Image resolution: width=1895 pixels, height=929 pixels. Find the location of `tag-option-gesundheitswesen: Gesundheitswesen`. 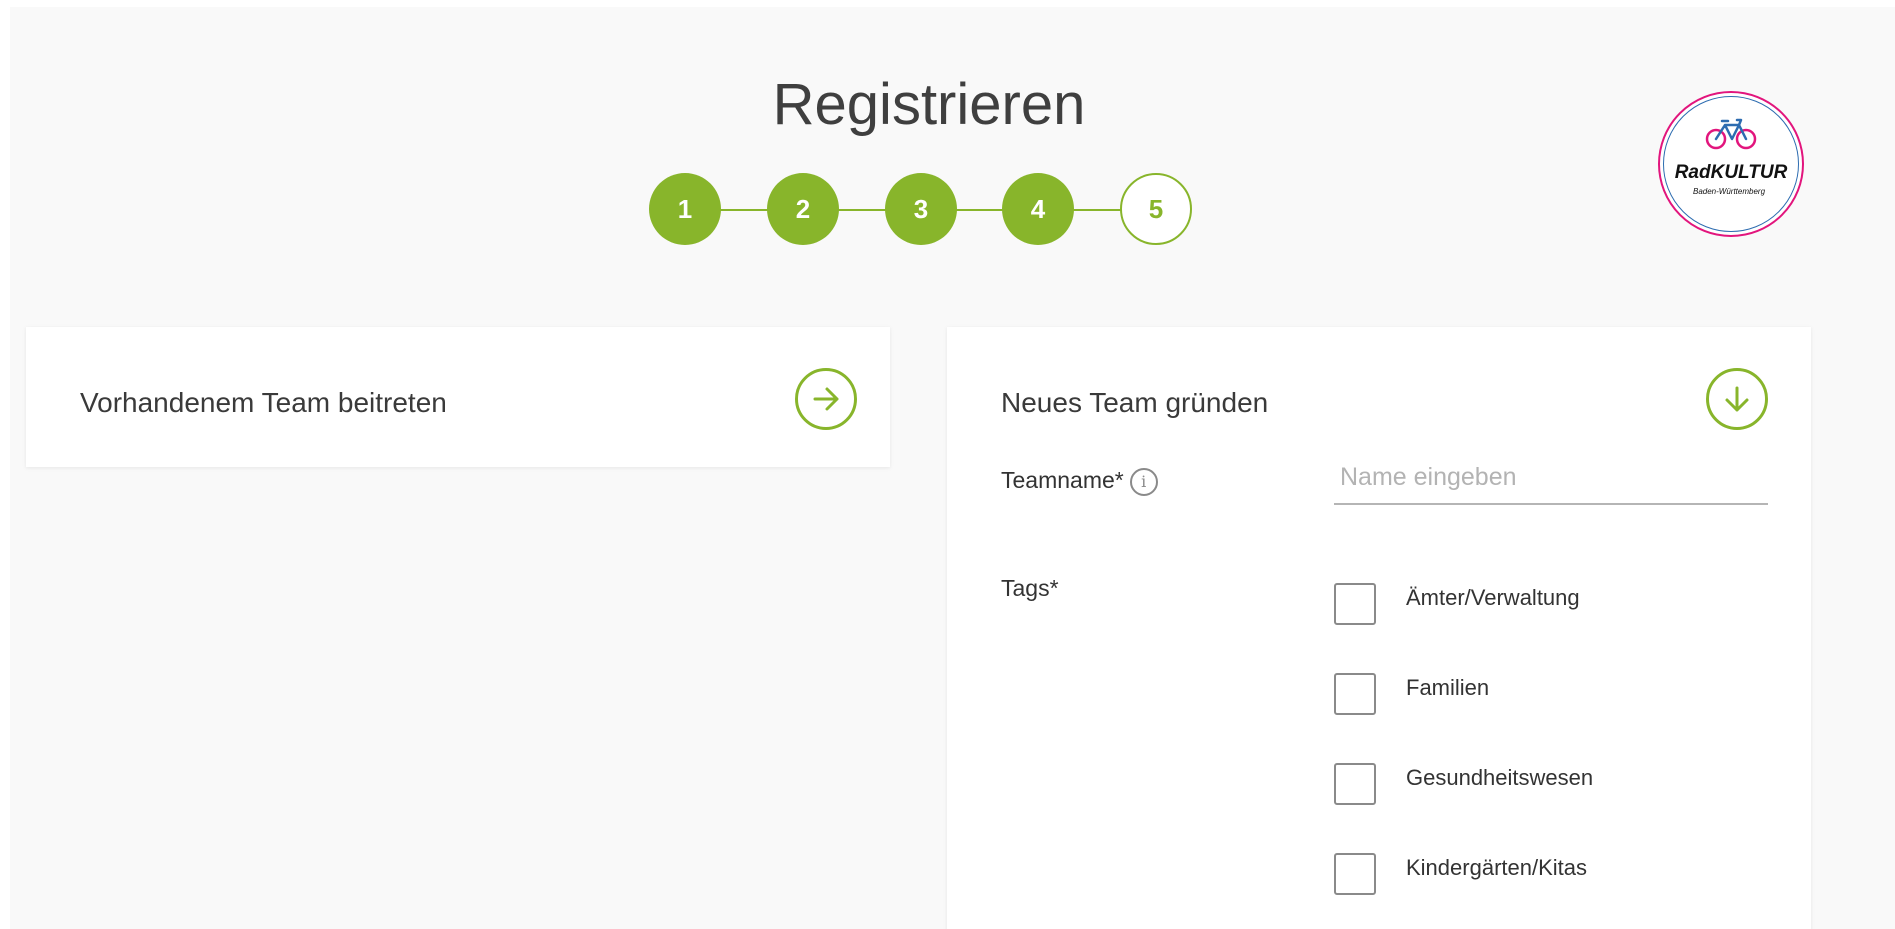

tag-option-gesundheitswesen: Gesundheitswesen is located at coordinates (1463, 784).